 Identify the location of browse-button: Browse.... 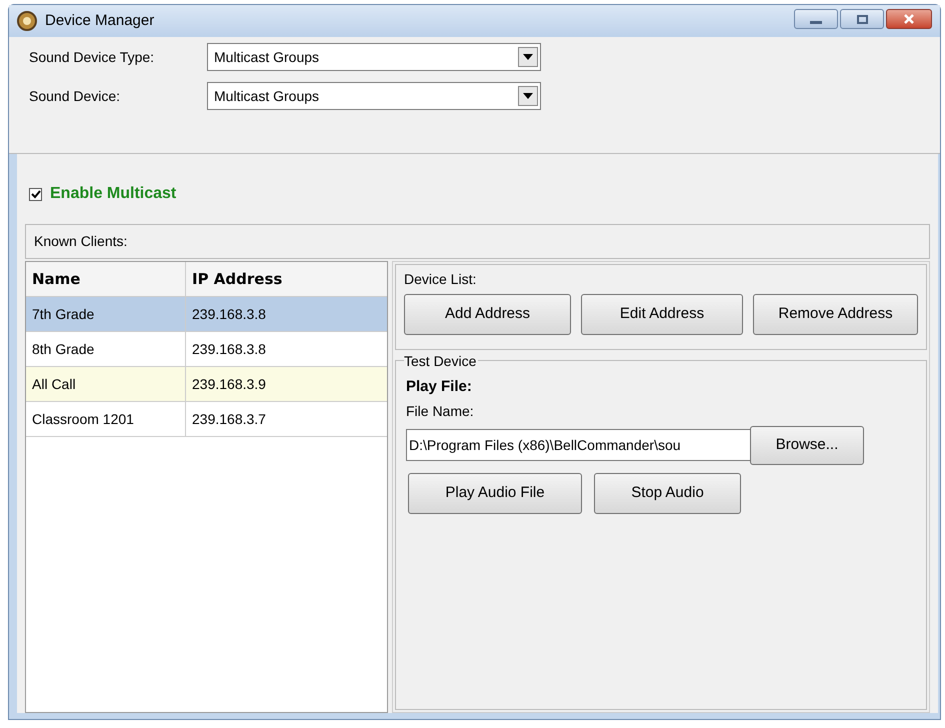
(807, 445).